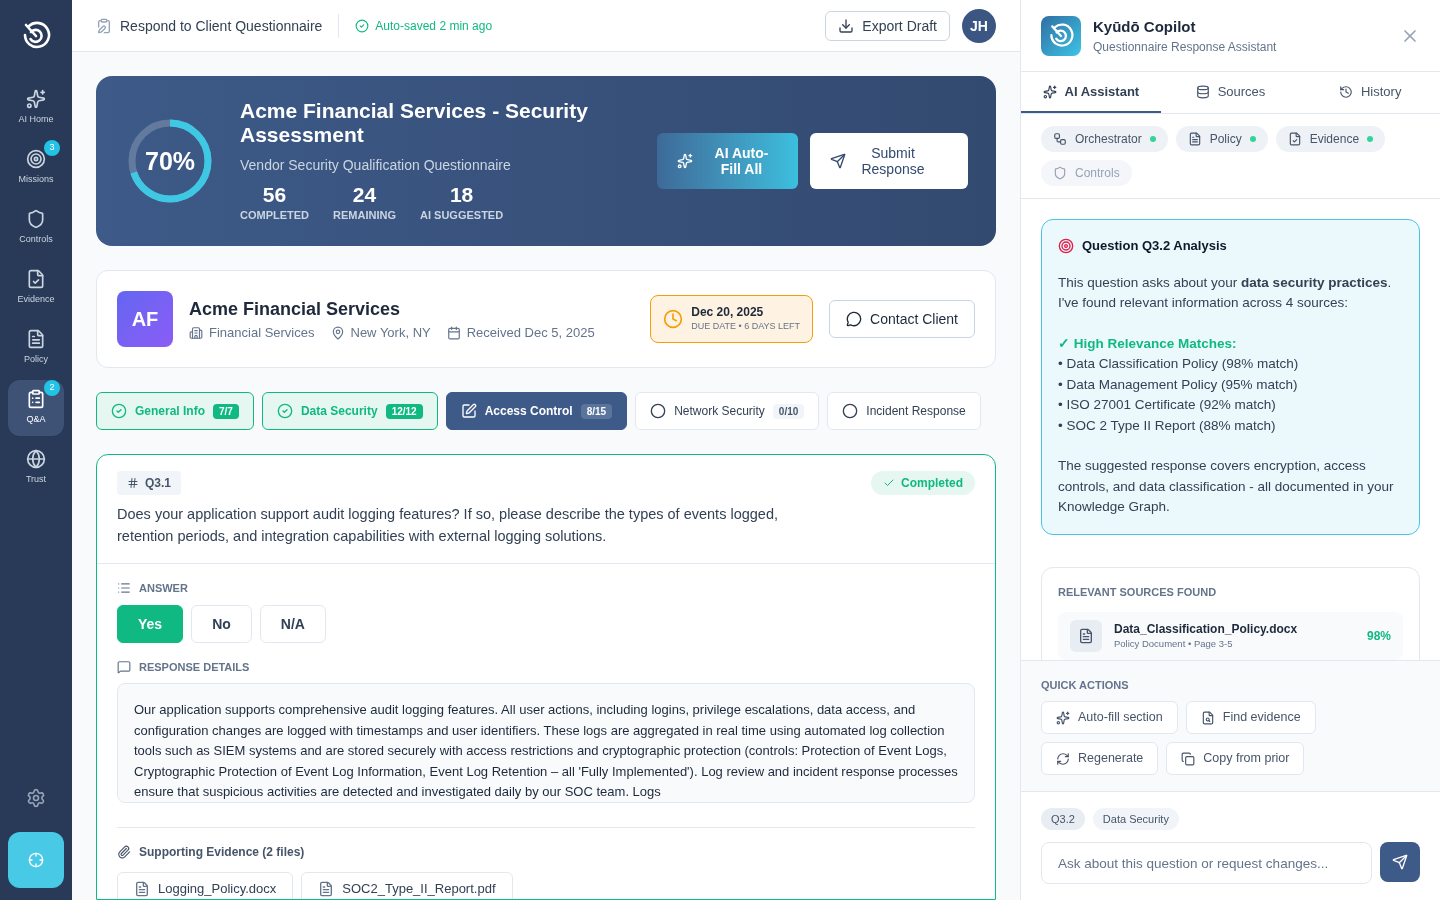 The width and height of the screenshot is (1440, 900). Describe the element at coordinates (36, 108) in the screenshot. I see `sidebar-item: AI Home` at that location.